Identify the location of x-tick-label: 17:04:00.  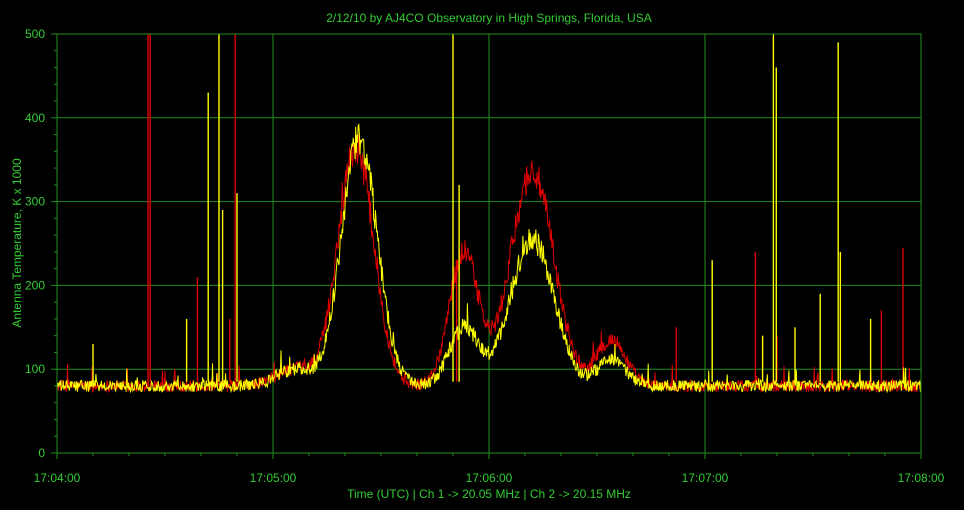
(57, 478).